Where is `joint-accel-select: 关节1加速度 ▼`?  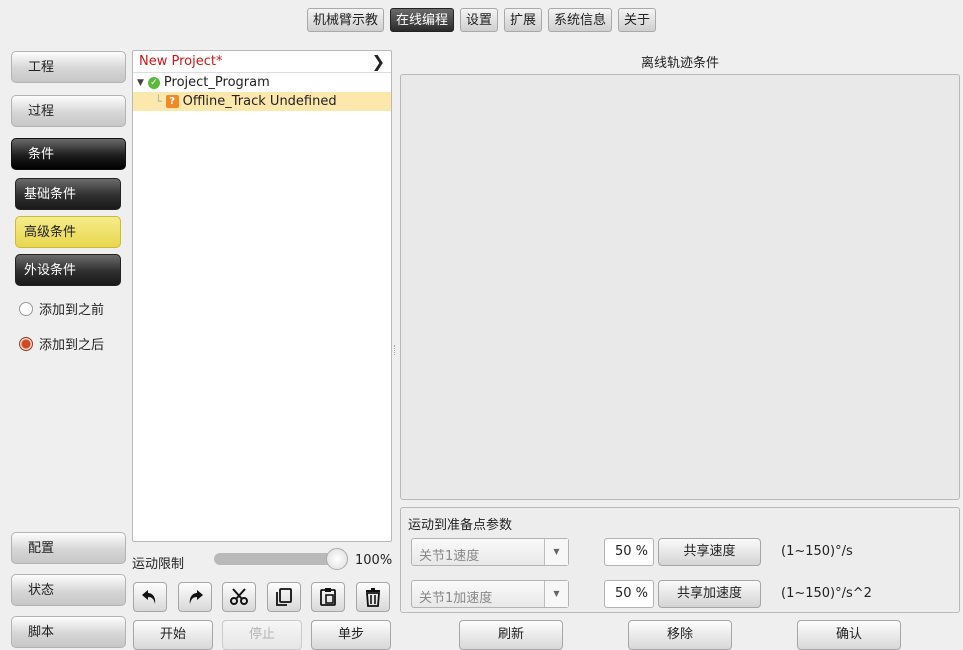 joint-accel-select: 关节1加速度 ▼ is located at coordinates (490, 594).